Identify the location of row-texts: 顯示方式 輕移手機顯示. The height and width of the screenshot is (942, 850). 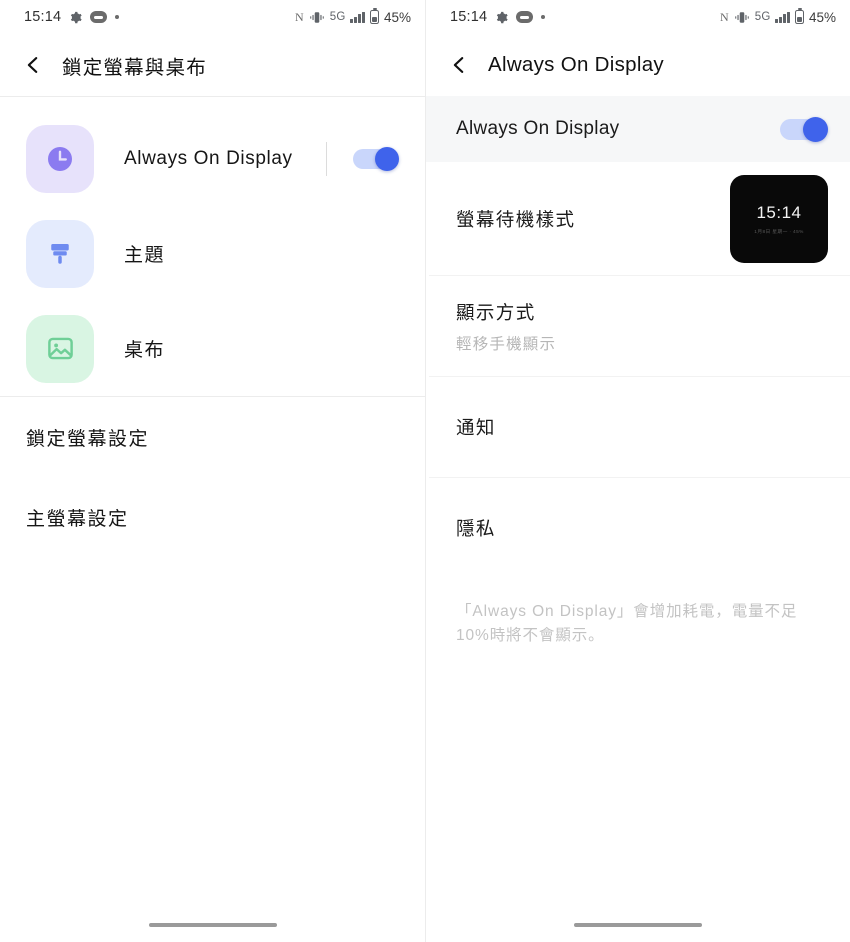
(506, 326).